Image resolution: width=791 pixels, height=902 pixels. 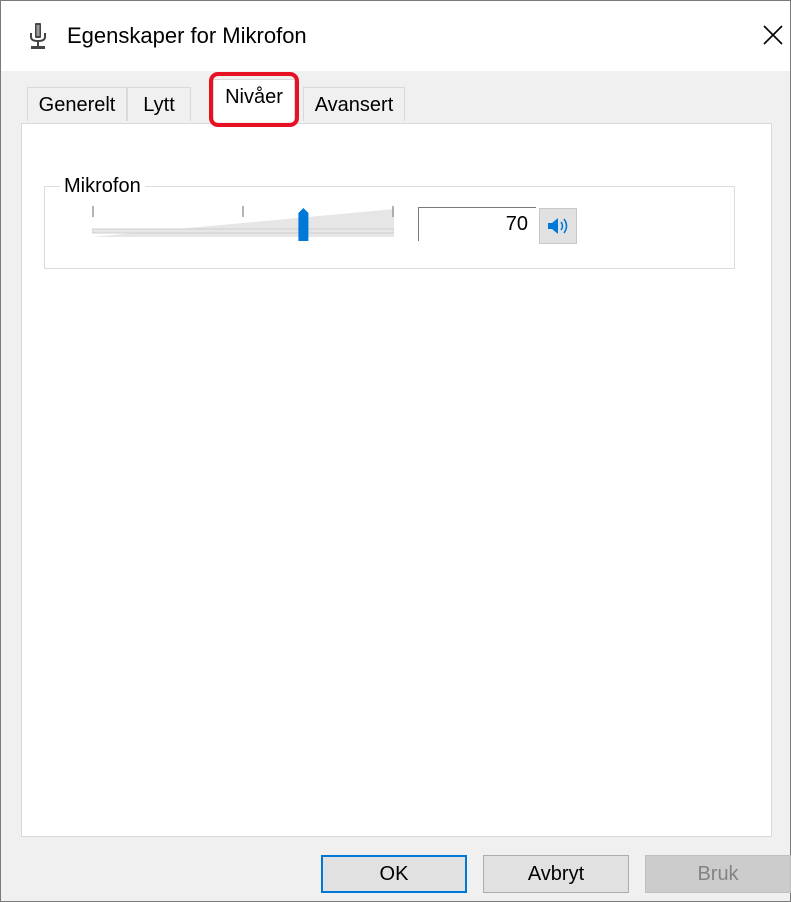 I want to click on mute-toggle-button, so click(x=558, y=226).